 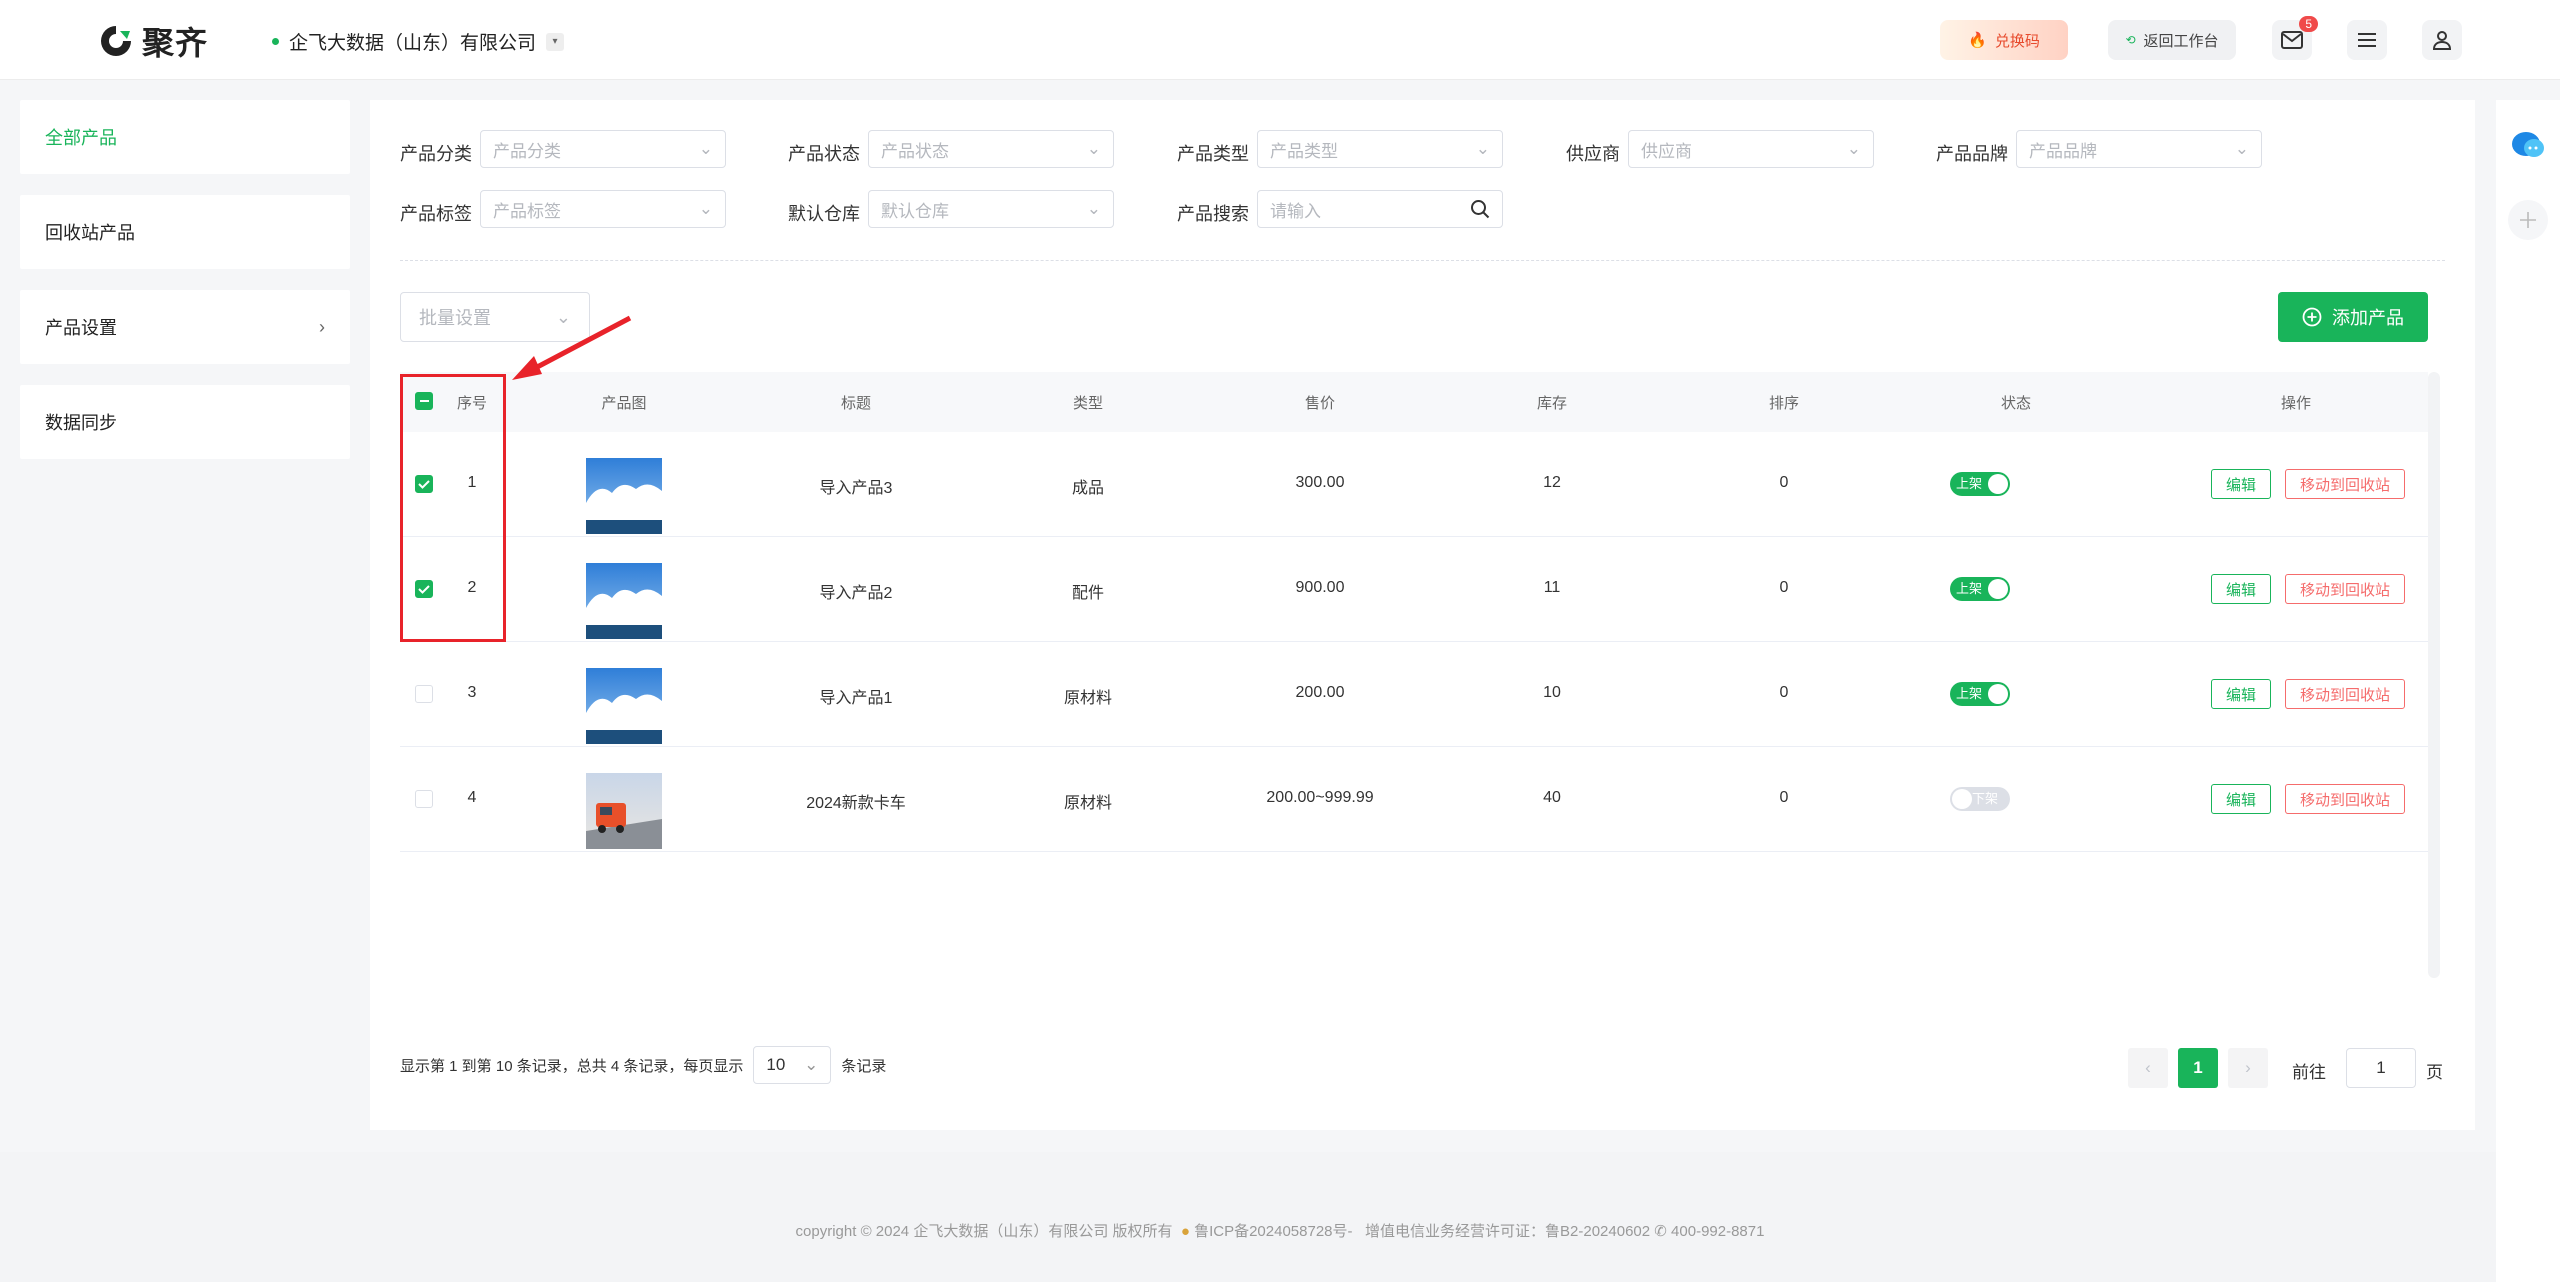 I want to click on status-dot, so click(x=275, y=41).